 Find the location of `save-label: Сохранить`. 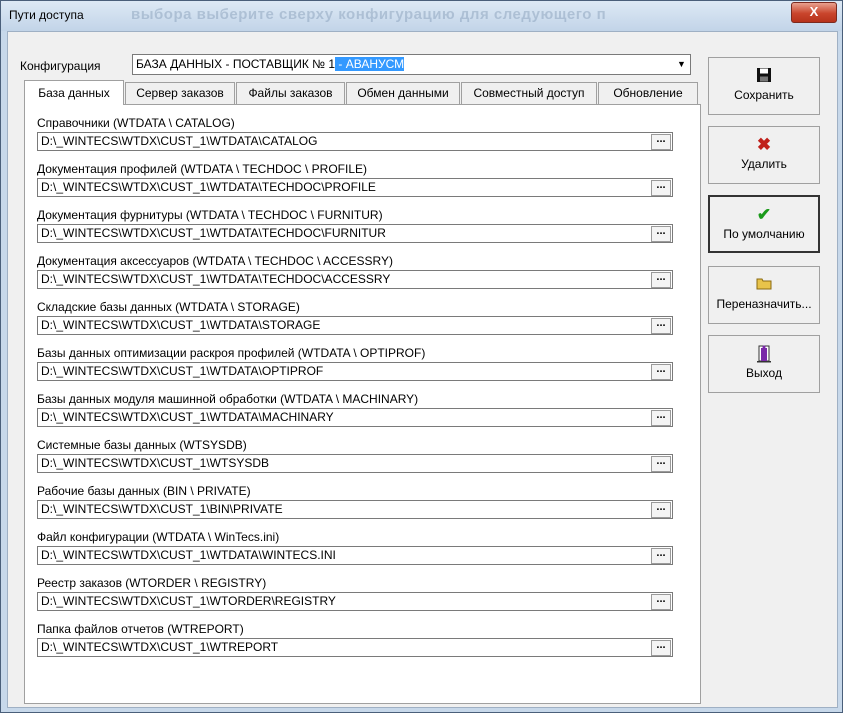

save-label: Сохранить is located at coordinates (764, 95).